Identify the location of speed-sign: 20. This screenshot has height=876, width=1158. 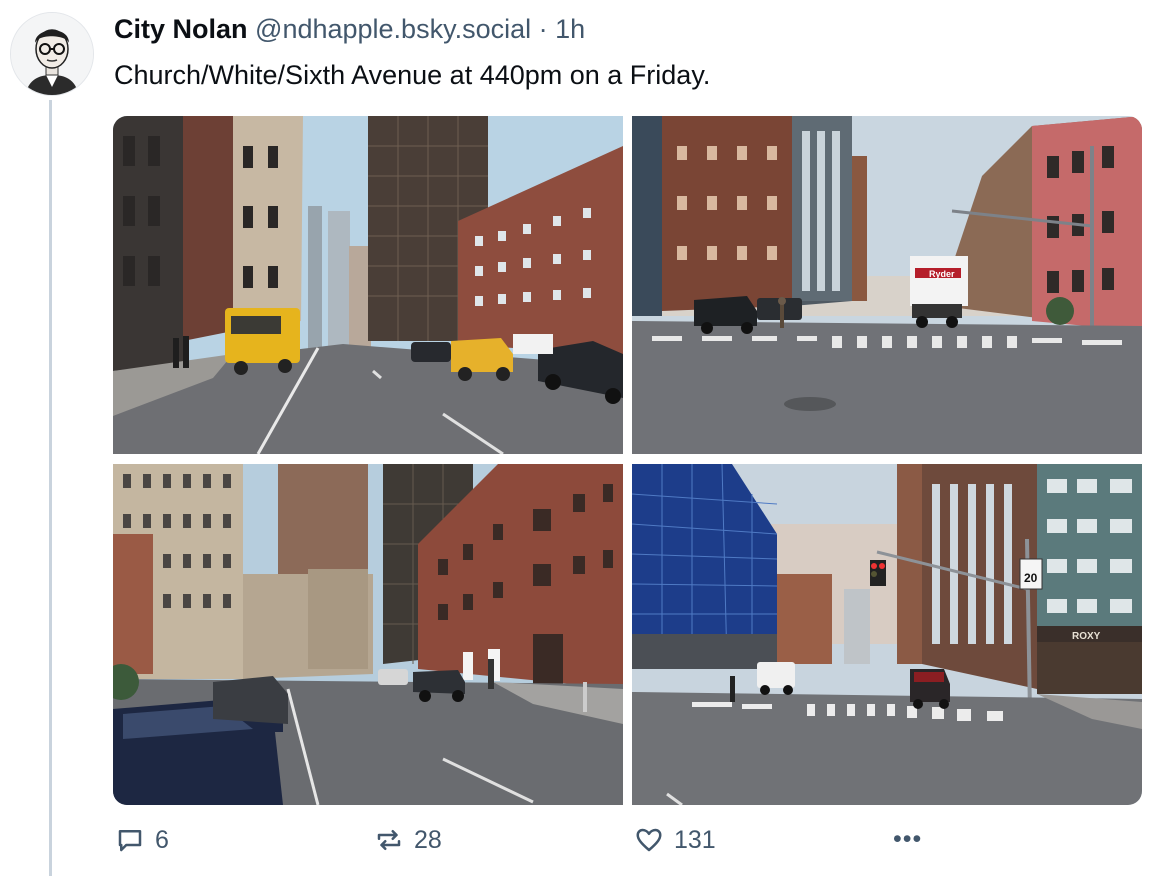
(1031, 578).